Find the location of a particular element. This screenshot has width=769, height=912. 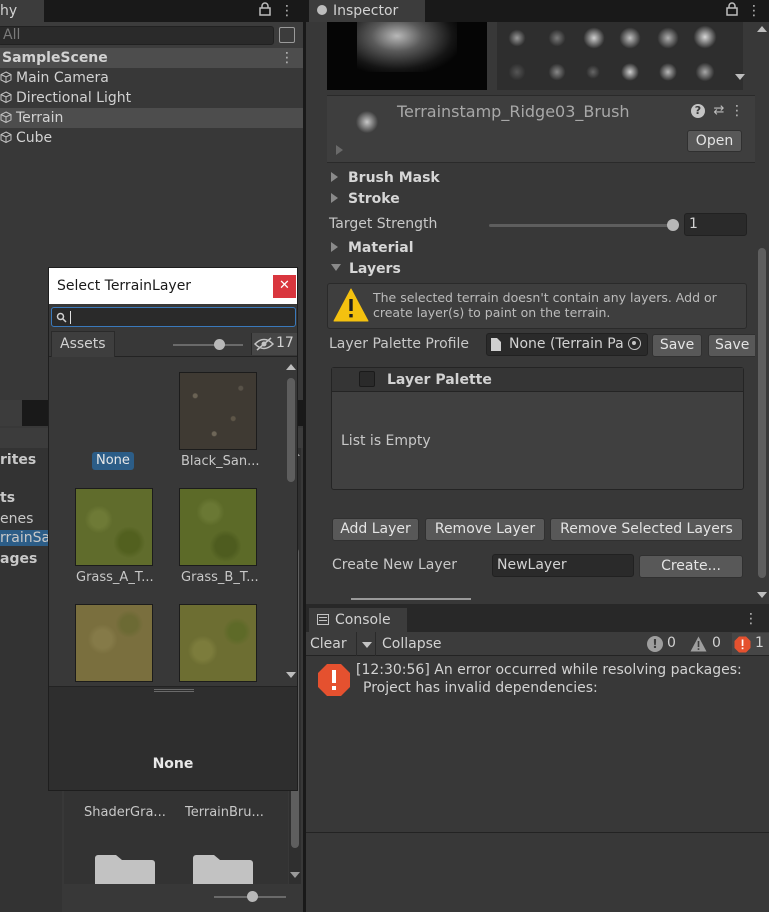

scene-menu-icon: ⋮ is located at coordinates (287, 58).